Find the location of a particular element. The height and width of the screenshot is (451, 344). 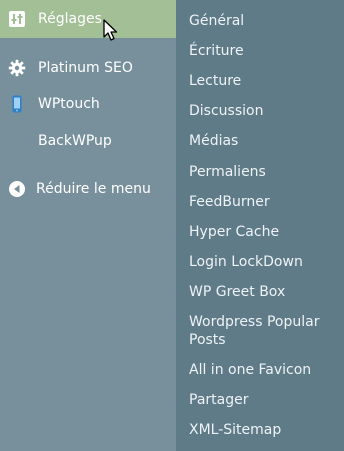

gear-icon is located at coordinates (17, 68).